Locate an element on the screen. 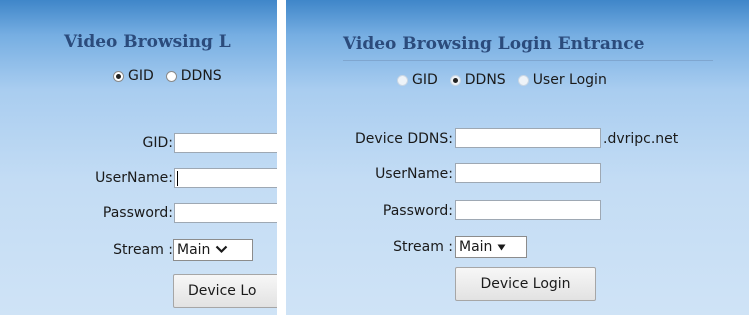 The height and width of the screenshot is (315, 749). device-ddns-label: Device DDNS: is located at coordinates (404, 139).